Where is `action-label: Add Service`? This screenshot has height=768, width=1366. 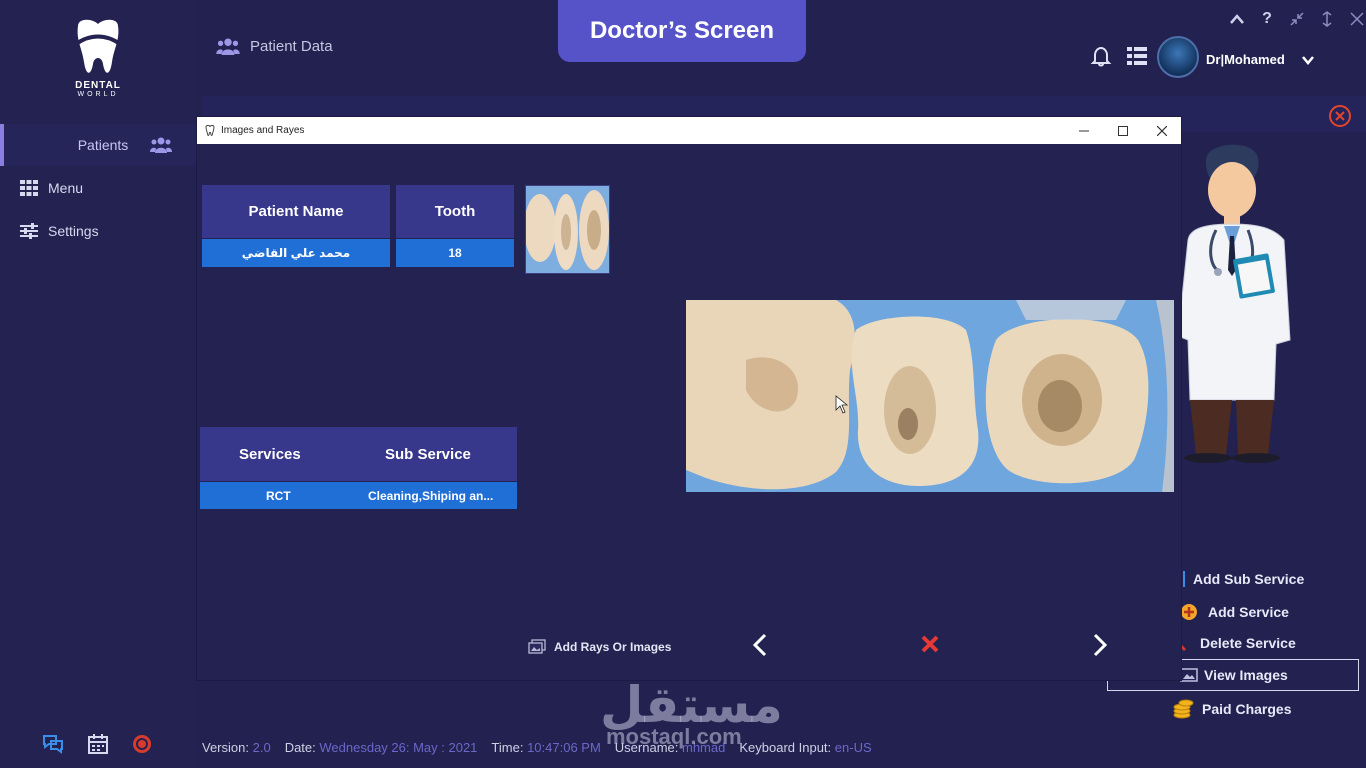
action-label: Add Service is located at coordinates (1248, 612).